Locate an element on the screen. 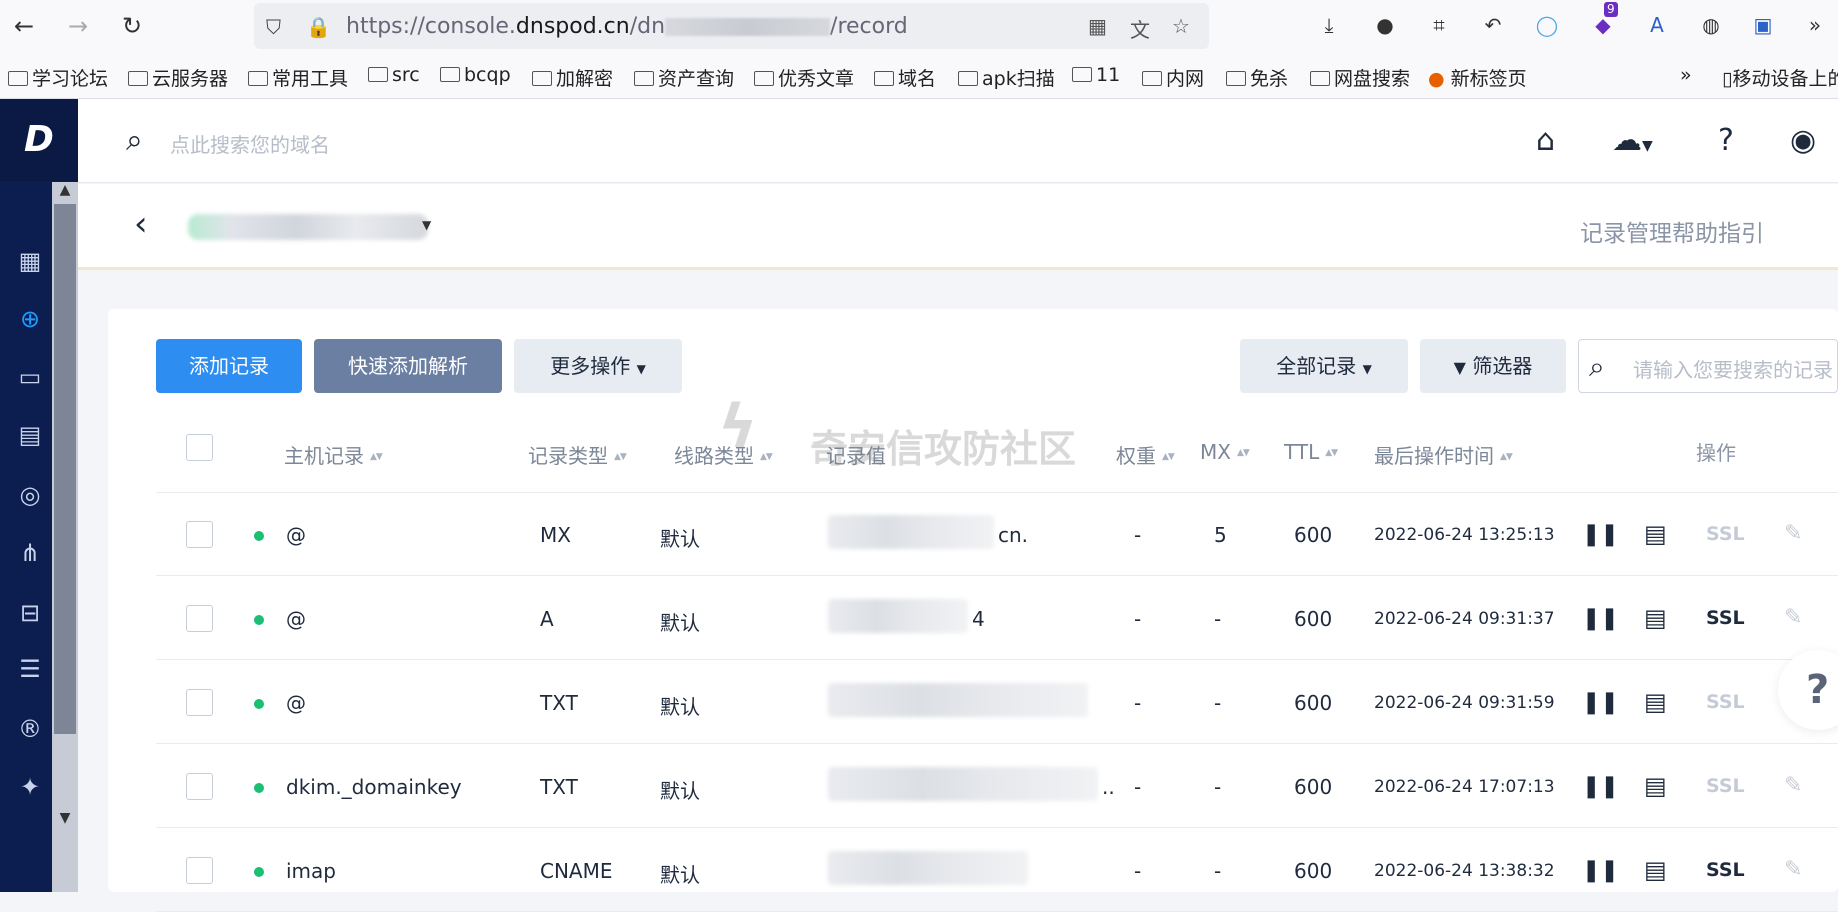 This screenshot has width=1838, height=912. column-type: 记录类型 ▲▼ is located at coordinates (577, 454).